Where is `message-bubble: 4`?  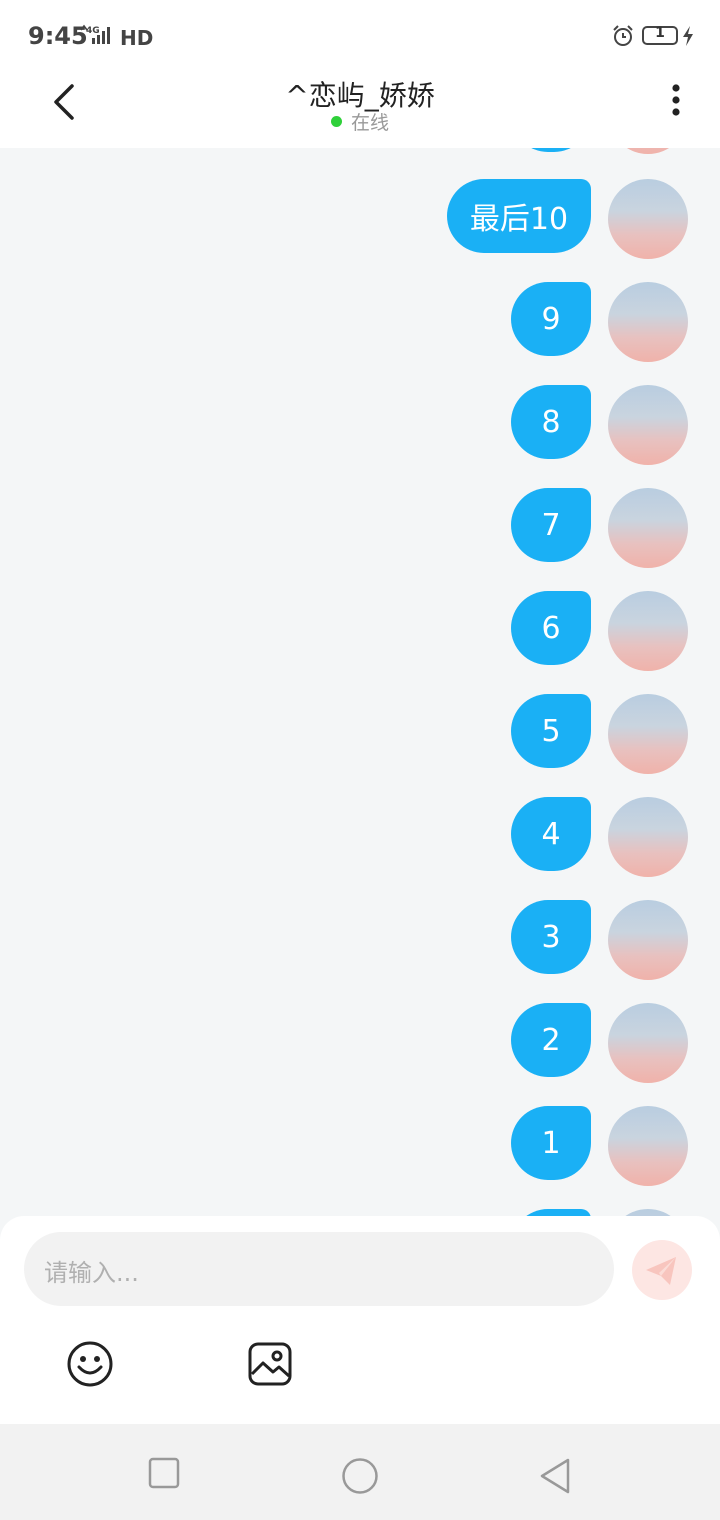
message-bubble: 4 is located at coordinates (551, 834).